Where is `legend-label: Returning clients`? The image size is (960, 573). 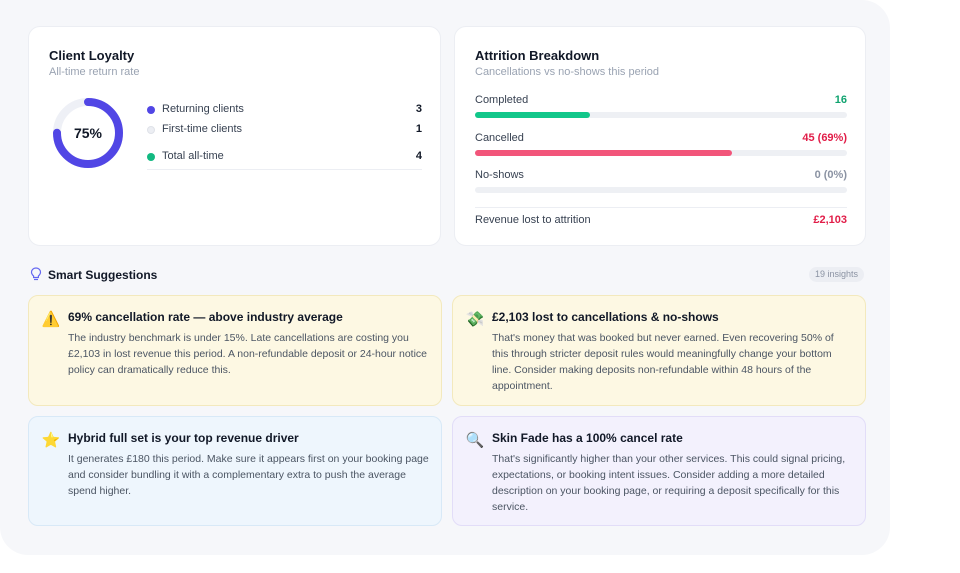 legend-label: Returning clients is located at coordinates (203, 109).